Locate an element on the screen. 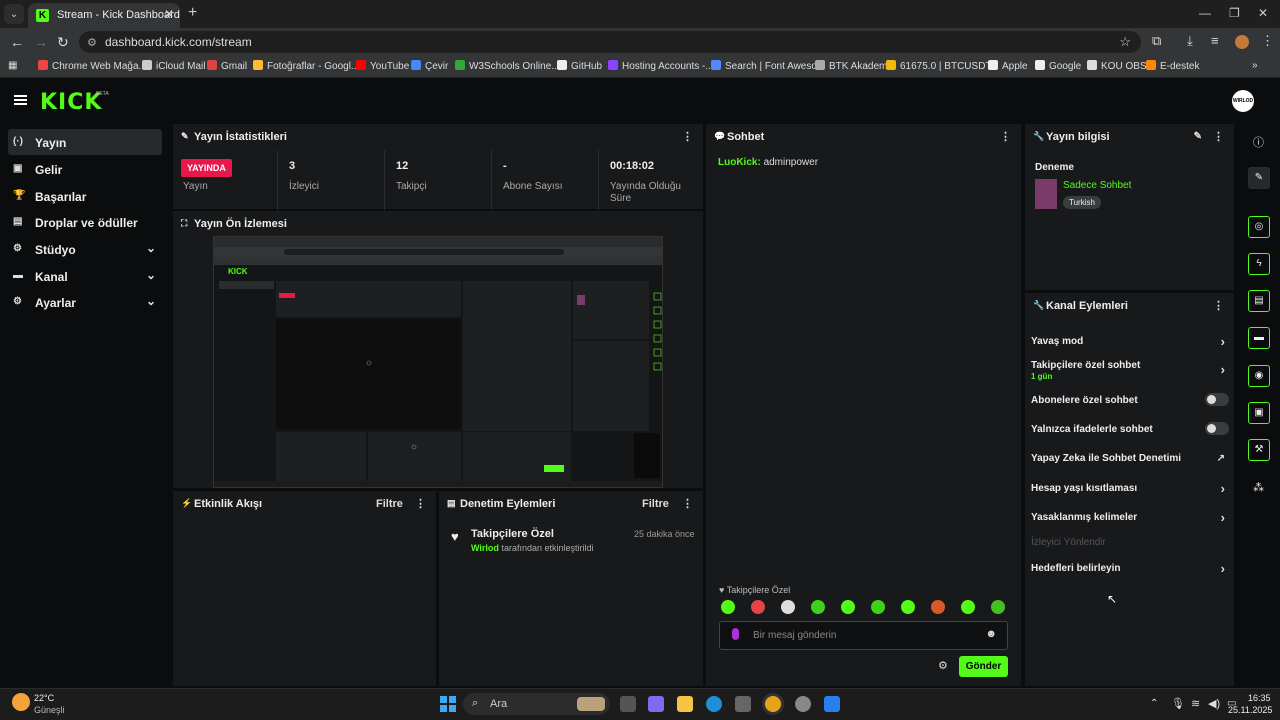  sidebar-item-yayin: (·) Yayın is located at coordinates (85, 142).